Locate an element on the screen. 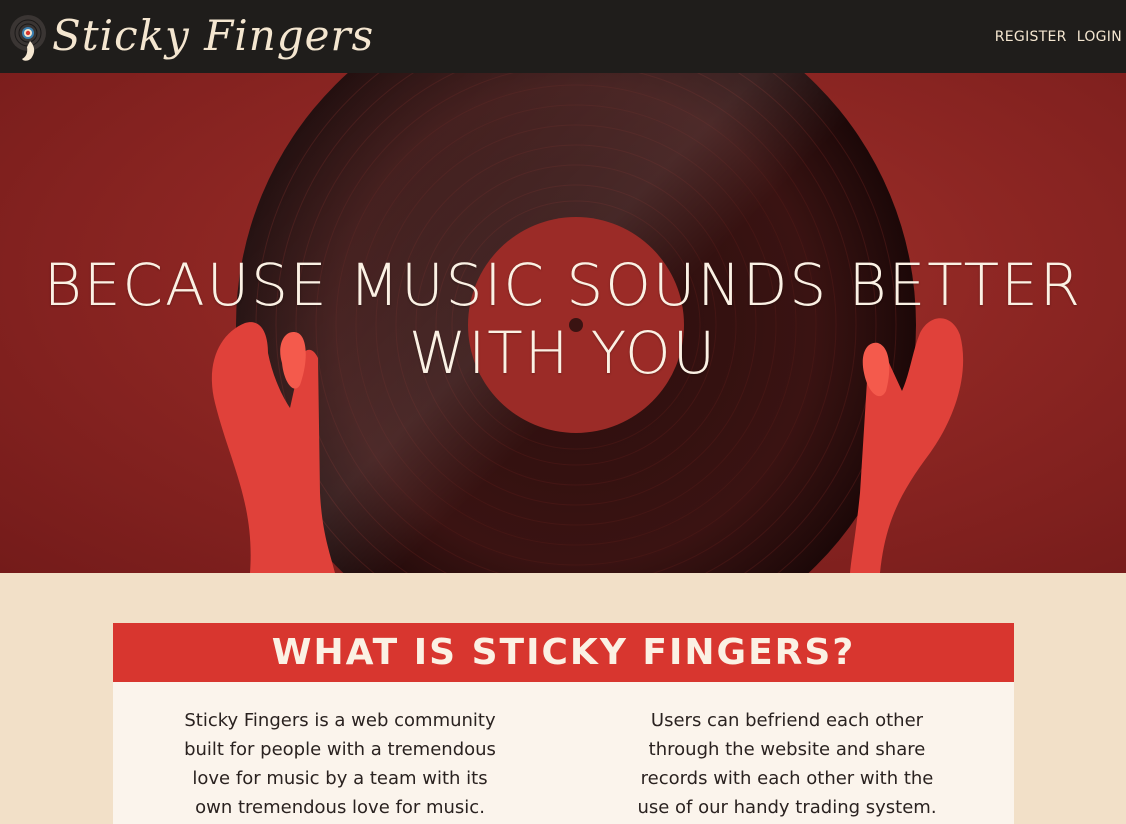  brand-name: Sticky Fingers is located at coordinates (213, 35).